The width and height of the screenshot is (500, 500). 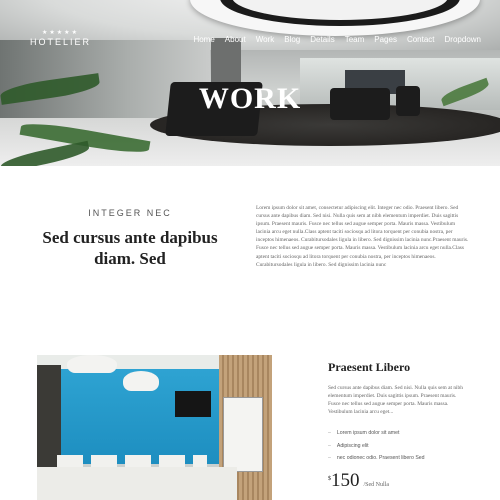 I want to click on brand-logo: ★★★★★ HOTELIER, so click(x=60, y=38).